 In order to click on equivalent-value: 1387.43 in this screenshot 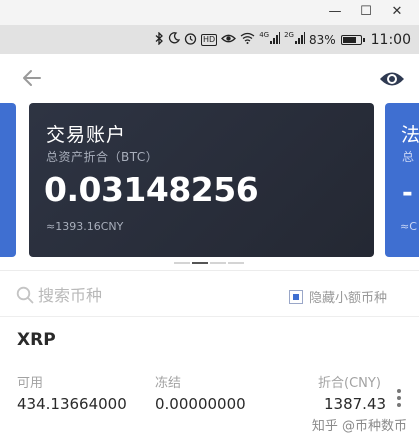, I will do `click(355, 404)`.